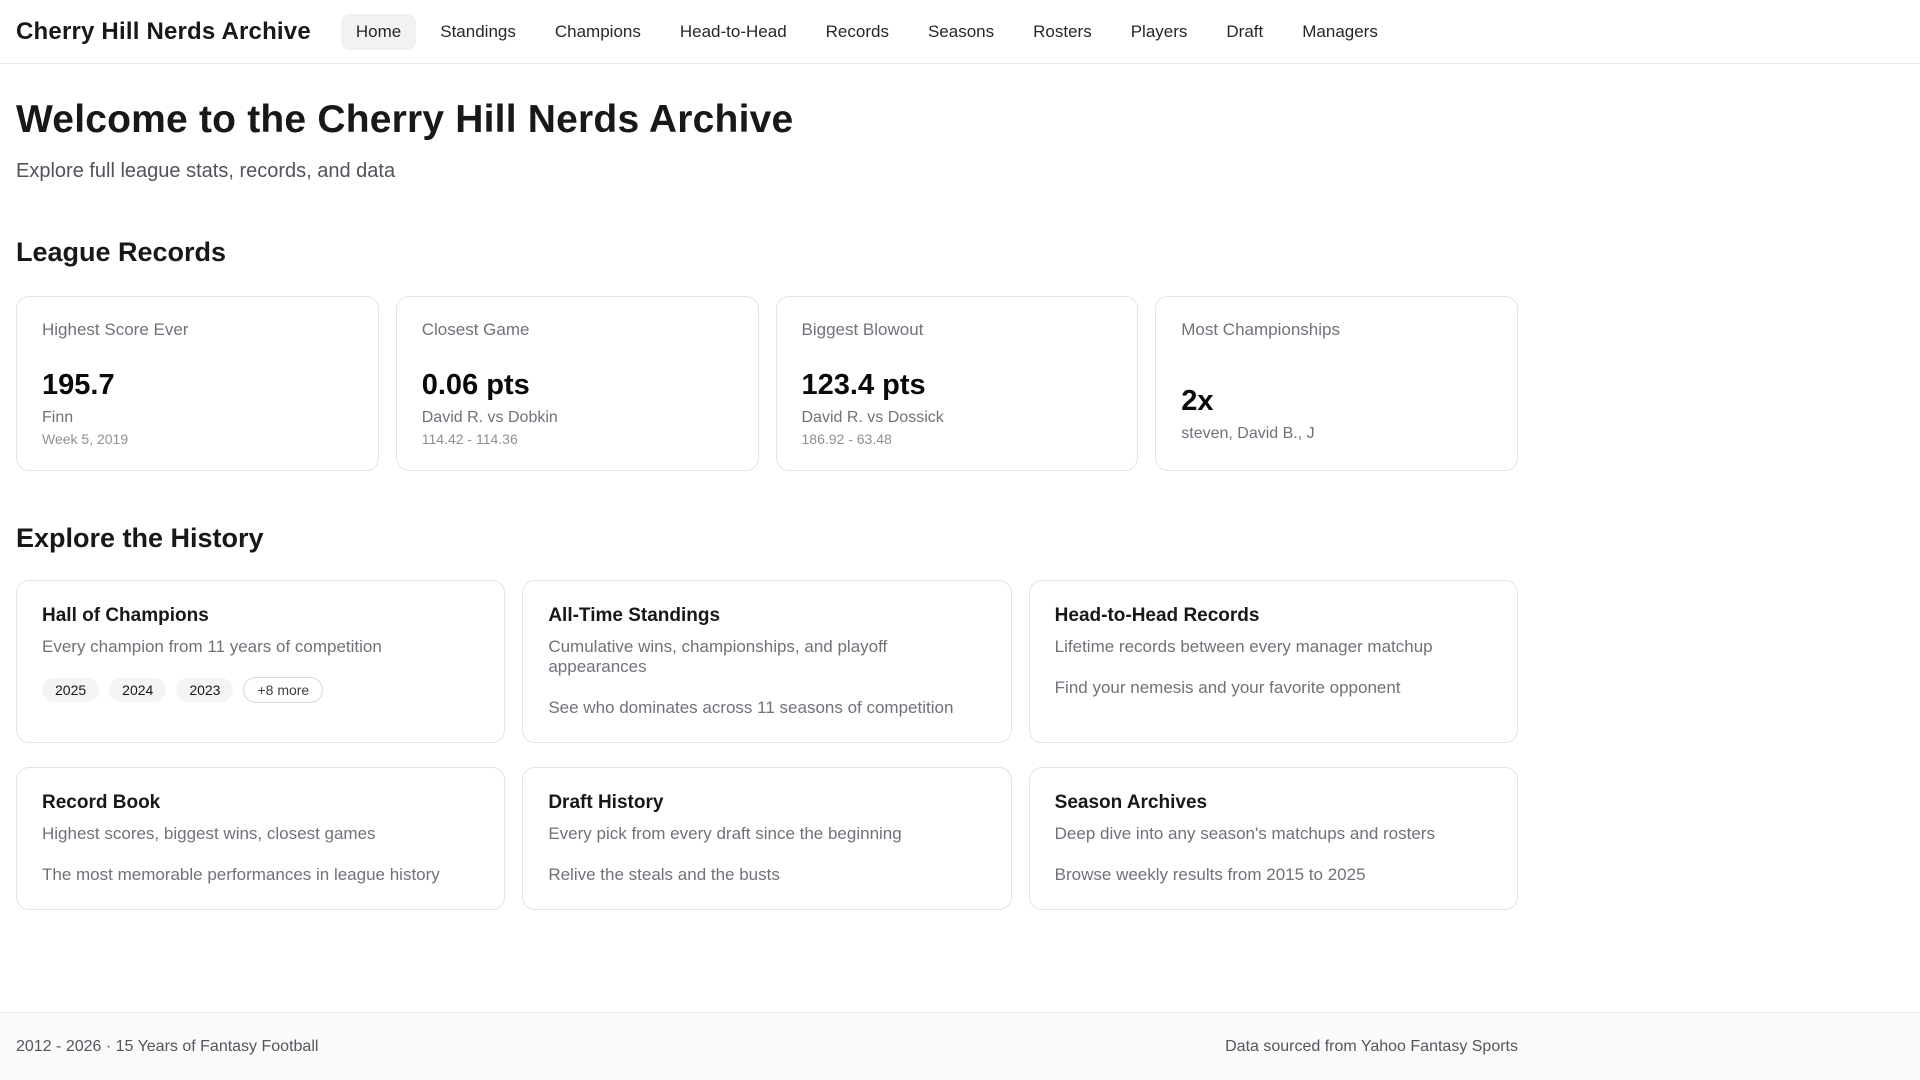 The height and width of the screenshot is (1080, 1920). What do you see at coordinates (475, 329) in the screenshot?
I see `record-label: Closest Game` at bounding box center [475, 329].